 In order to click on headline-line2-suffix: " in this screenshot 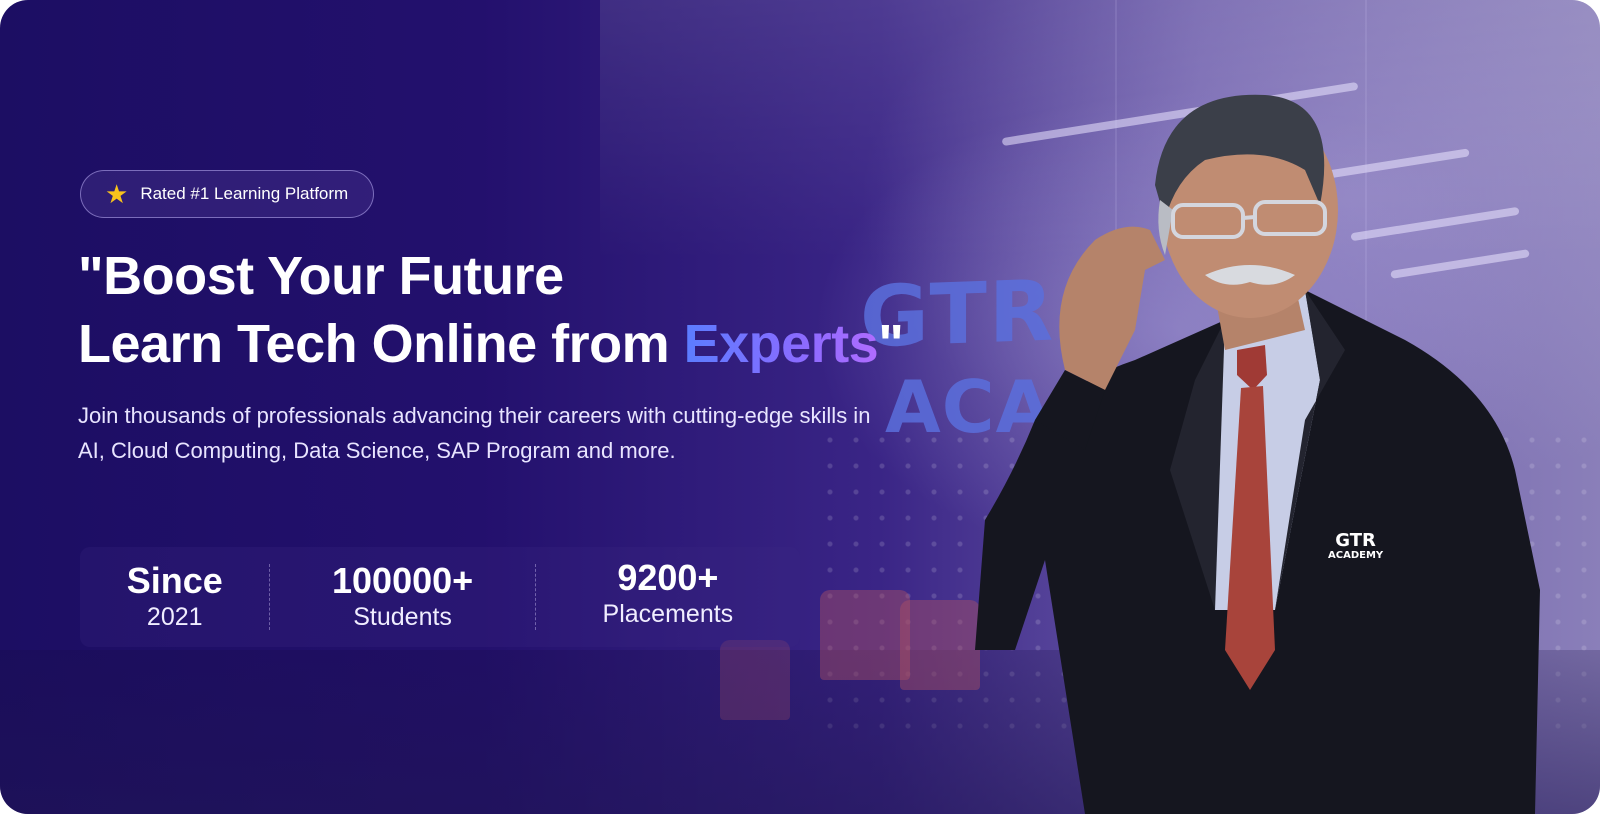, I will do `click(891, 344)`.